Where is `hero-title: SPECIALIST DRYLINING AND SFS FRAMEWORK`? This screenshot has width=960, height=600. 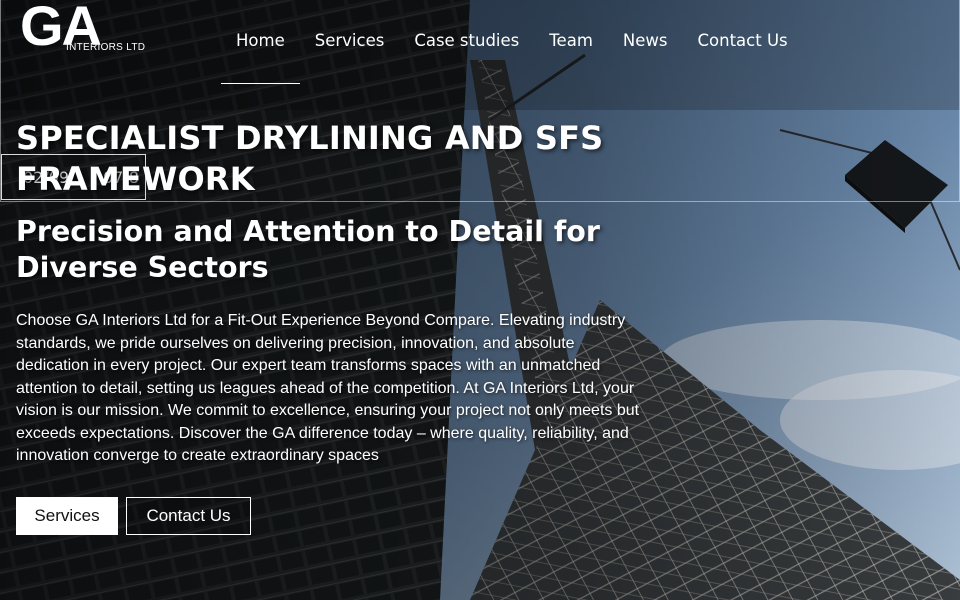
hero-title: SPECIALIST DRYLINING AND SFS FRAMEWORK is located at coordinates (310, 158).